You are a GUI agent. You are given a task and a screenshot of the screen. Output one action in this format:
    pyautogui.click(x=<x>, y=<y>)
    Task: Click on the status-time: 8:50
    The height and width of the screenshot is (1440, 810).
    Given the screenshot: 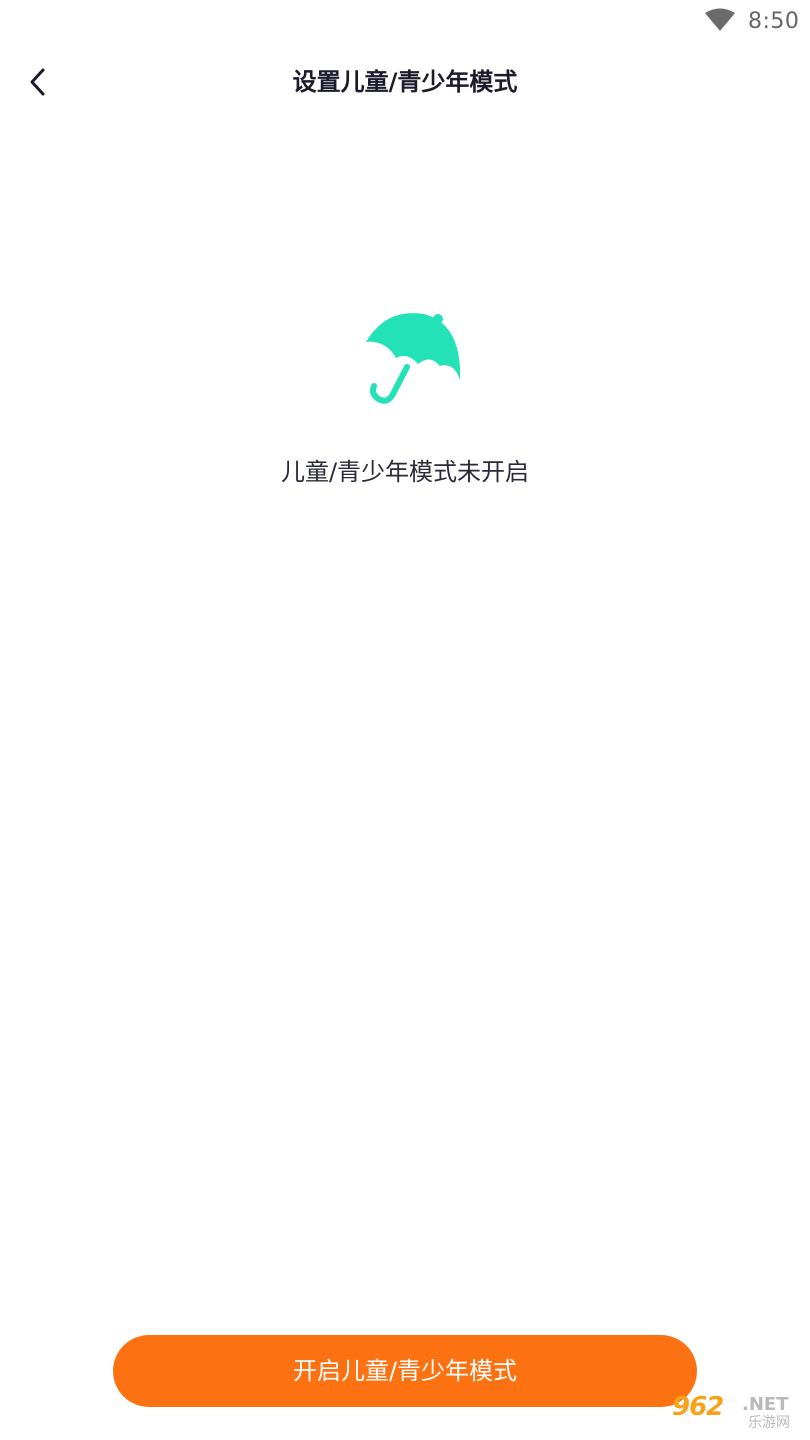 What is the action you would take?
    pyautogui.click(x=774, y=21)
    